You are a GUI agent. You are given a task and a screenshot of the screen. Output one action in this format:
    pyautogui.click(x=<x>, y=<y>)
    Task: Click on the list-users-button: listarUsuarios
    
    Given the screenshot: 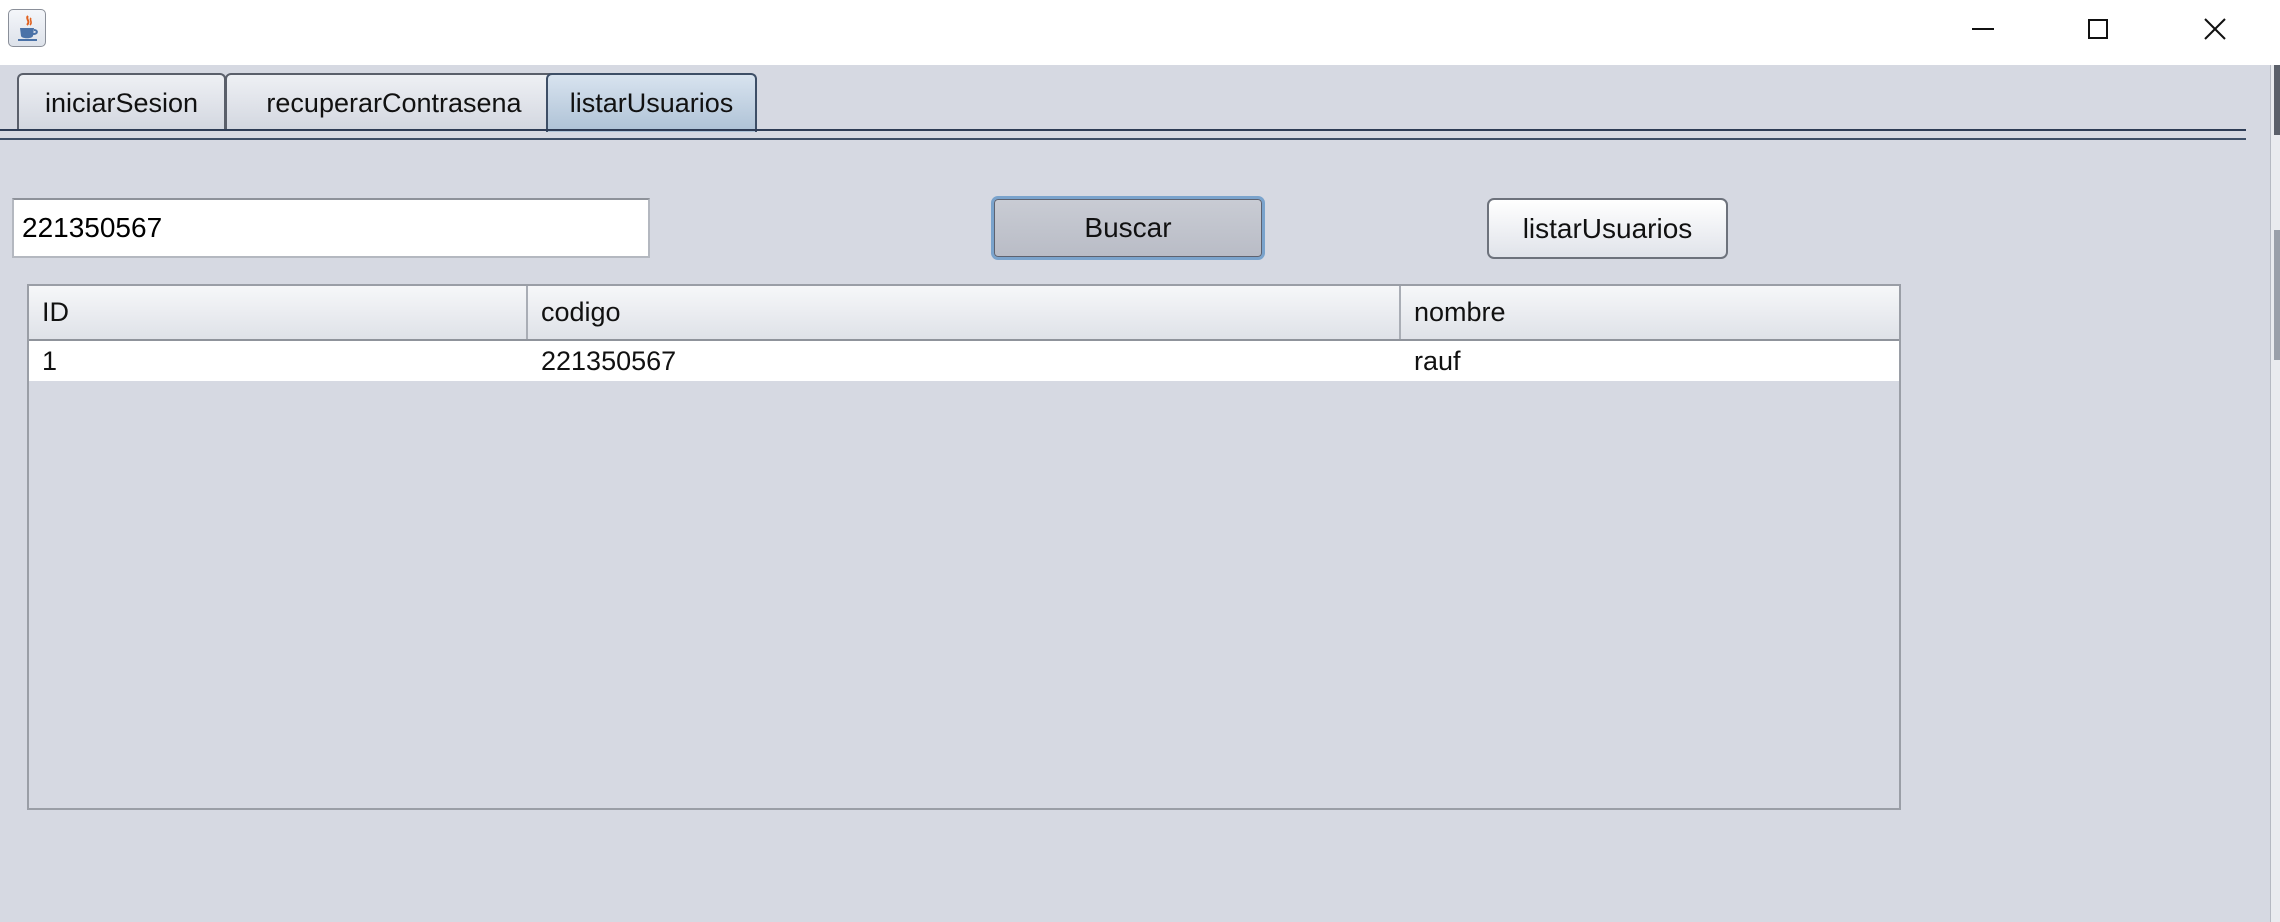 What is the action you would take?
    pyautogui.click(x=1607, y=228)
    